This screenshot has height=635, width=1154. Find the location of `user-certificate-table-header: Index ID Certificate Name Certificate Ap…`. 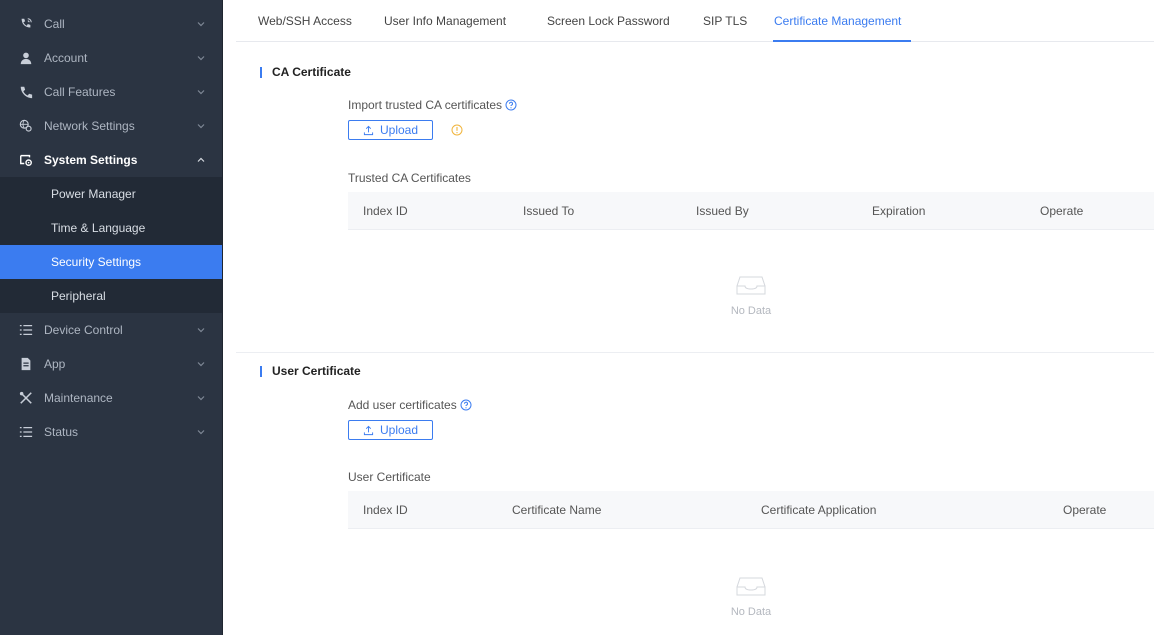

user-certificate-table-header: Index ID Certificate Name Certificate Ap… is located at coordinates (751, 510).